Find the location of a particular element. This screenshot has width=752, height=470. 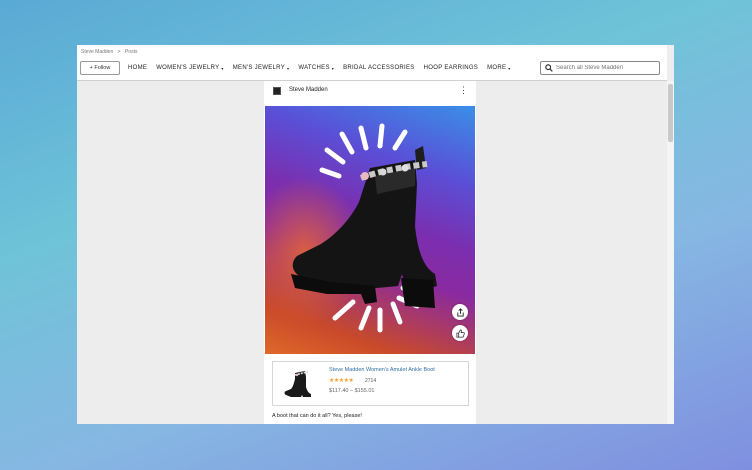

share-button is located at coordinates (460, 312).